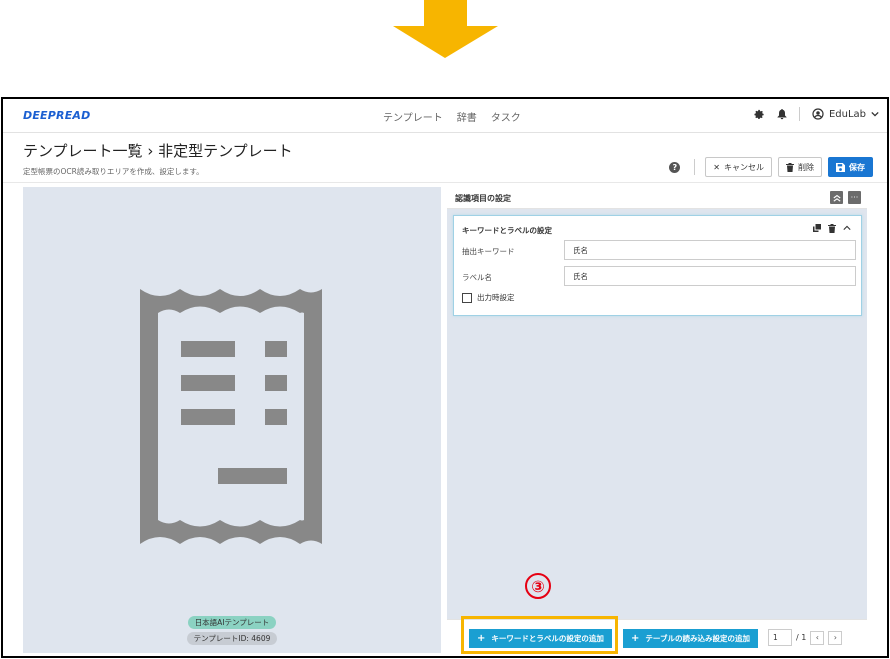 This screenshot has height=659, width=890. I want to click on top-right-controls: EduLab, so click(816, 114).